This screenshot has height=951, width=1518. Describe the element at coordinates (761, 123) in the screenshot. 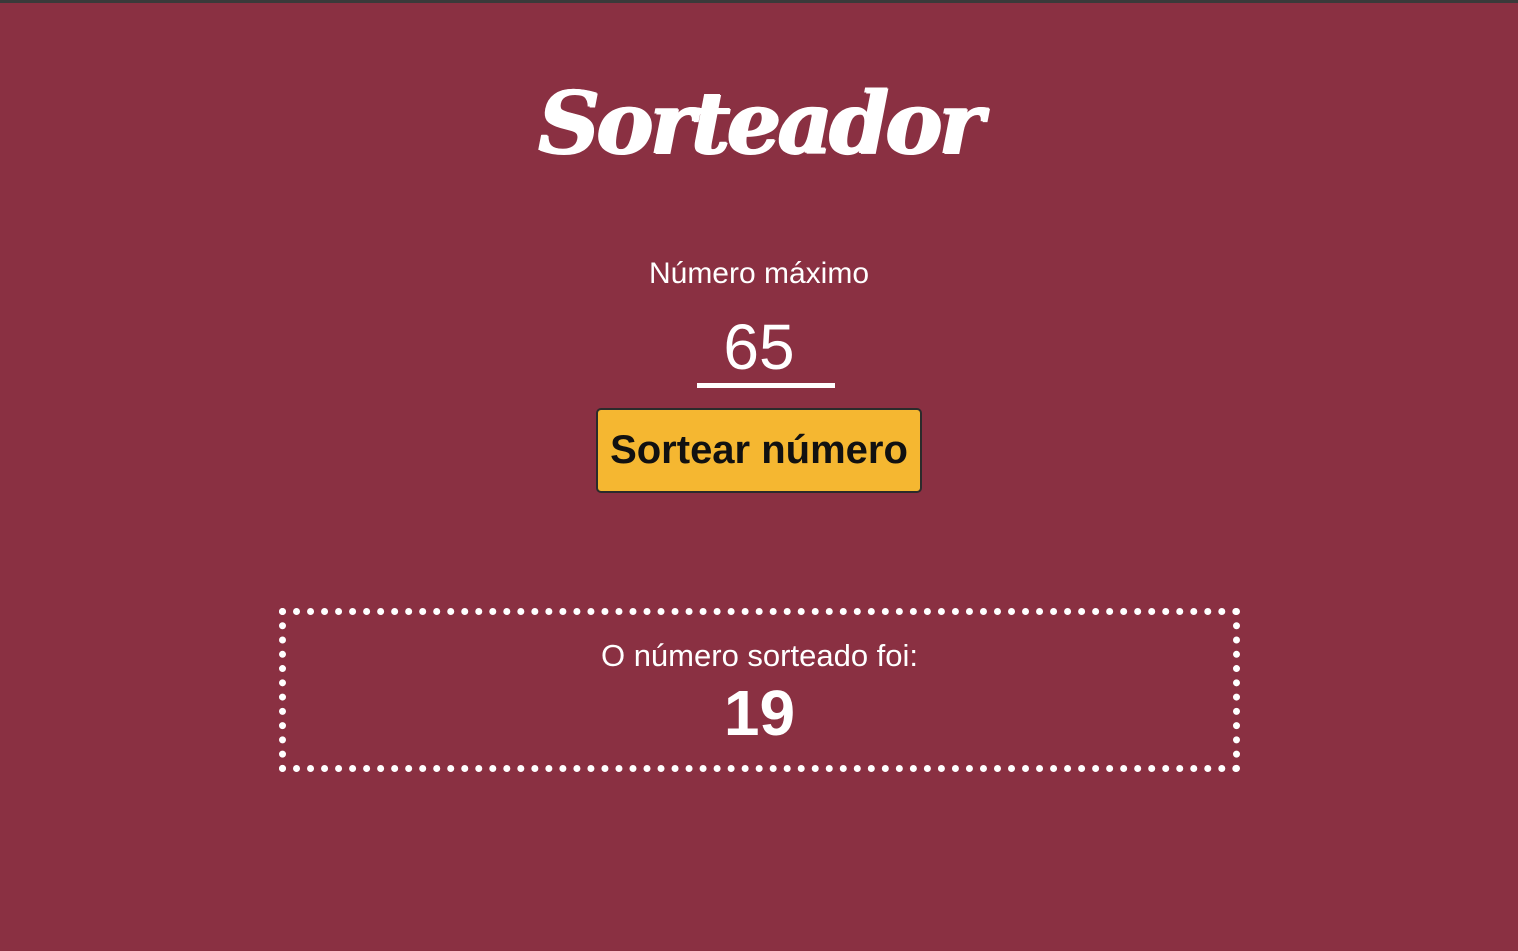

I see `app-title-logo: Sorteador` at that location.